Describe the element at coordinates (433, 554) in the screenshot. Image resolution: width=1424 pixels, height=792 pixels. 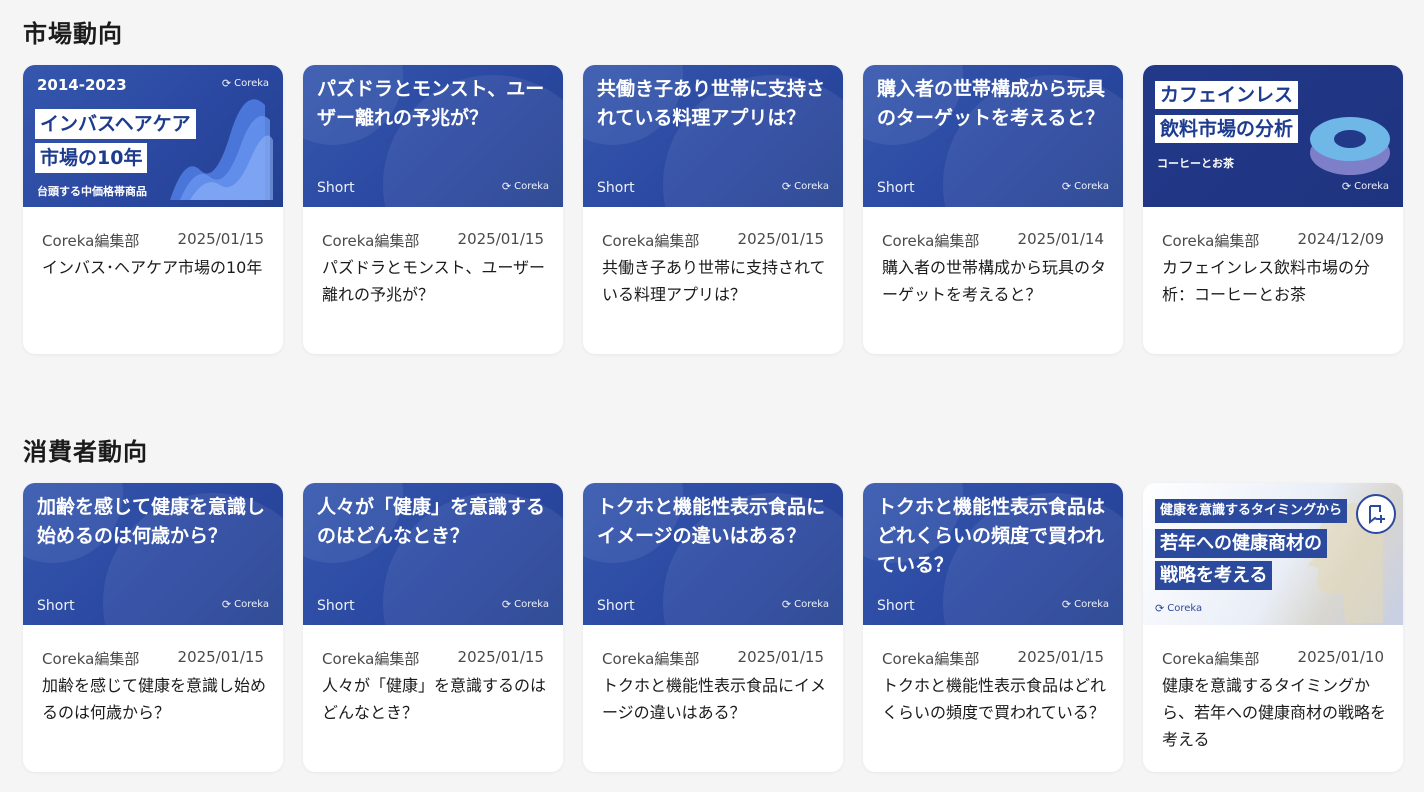
I see `article-thumbnail: 人々が「健康」を意識するのはどんなとき？ Short ⟳ Coreka` at that location.